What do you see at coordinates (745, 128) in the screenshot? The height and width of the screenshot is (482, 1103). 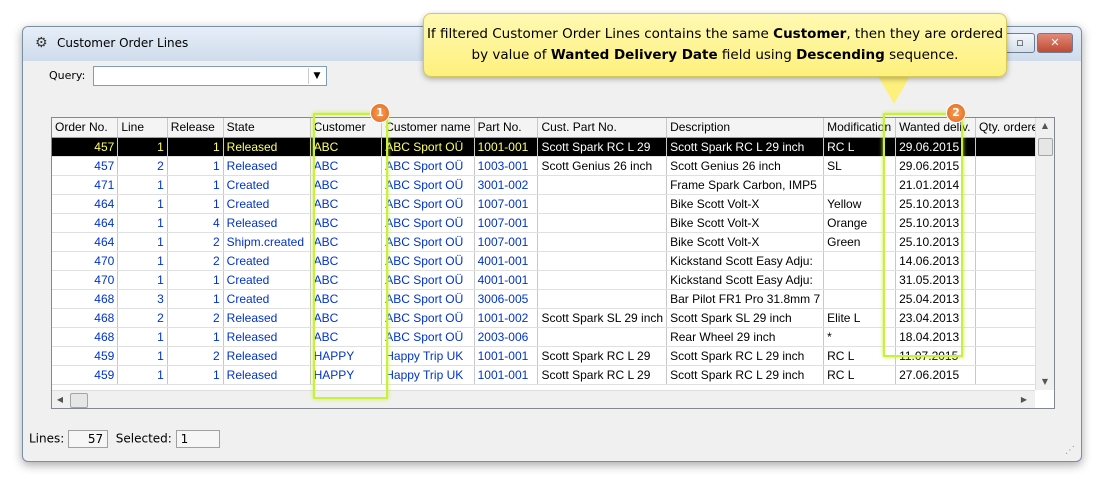 I see `column-header: Description` at bounding box center [745, 128].